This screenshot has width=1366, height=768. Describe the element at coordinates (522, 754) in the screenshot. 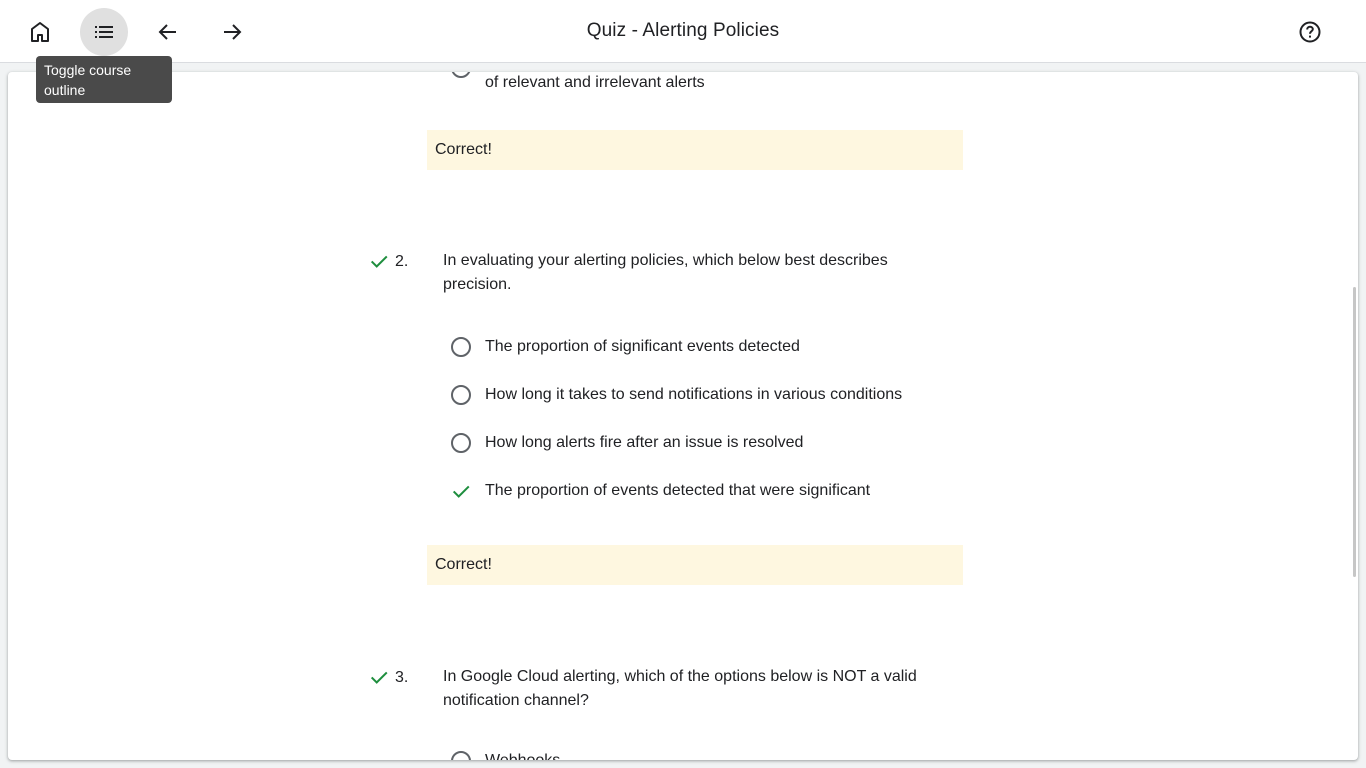

I see `option-label: Webhooks` at that location.